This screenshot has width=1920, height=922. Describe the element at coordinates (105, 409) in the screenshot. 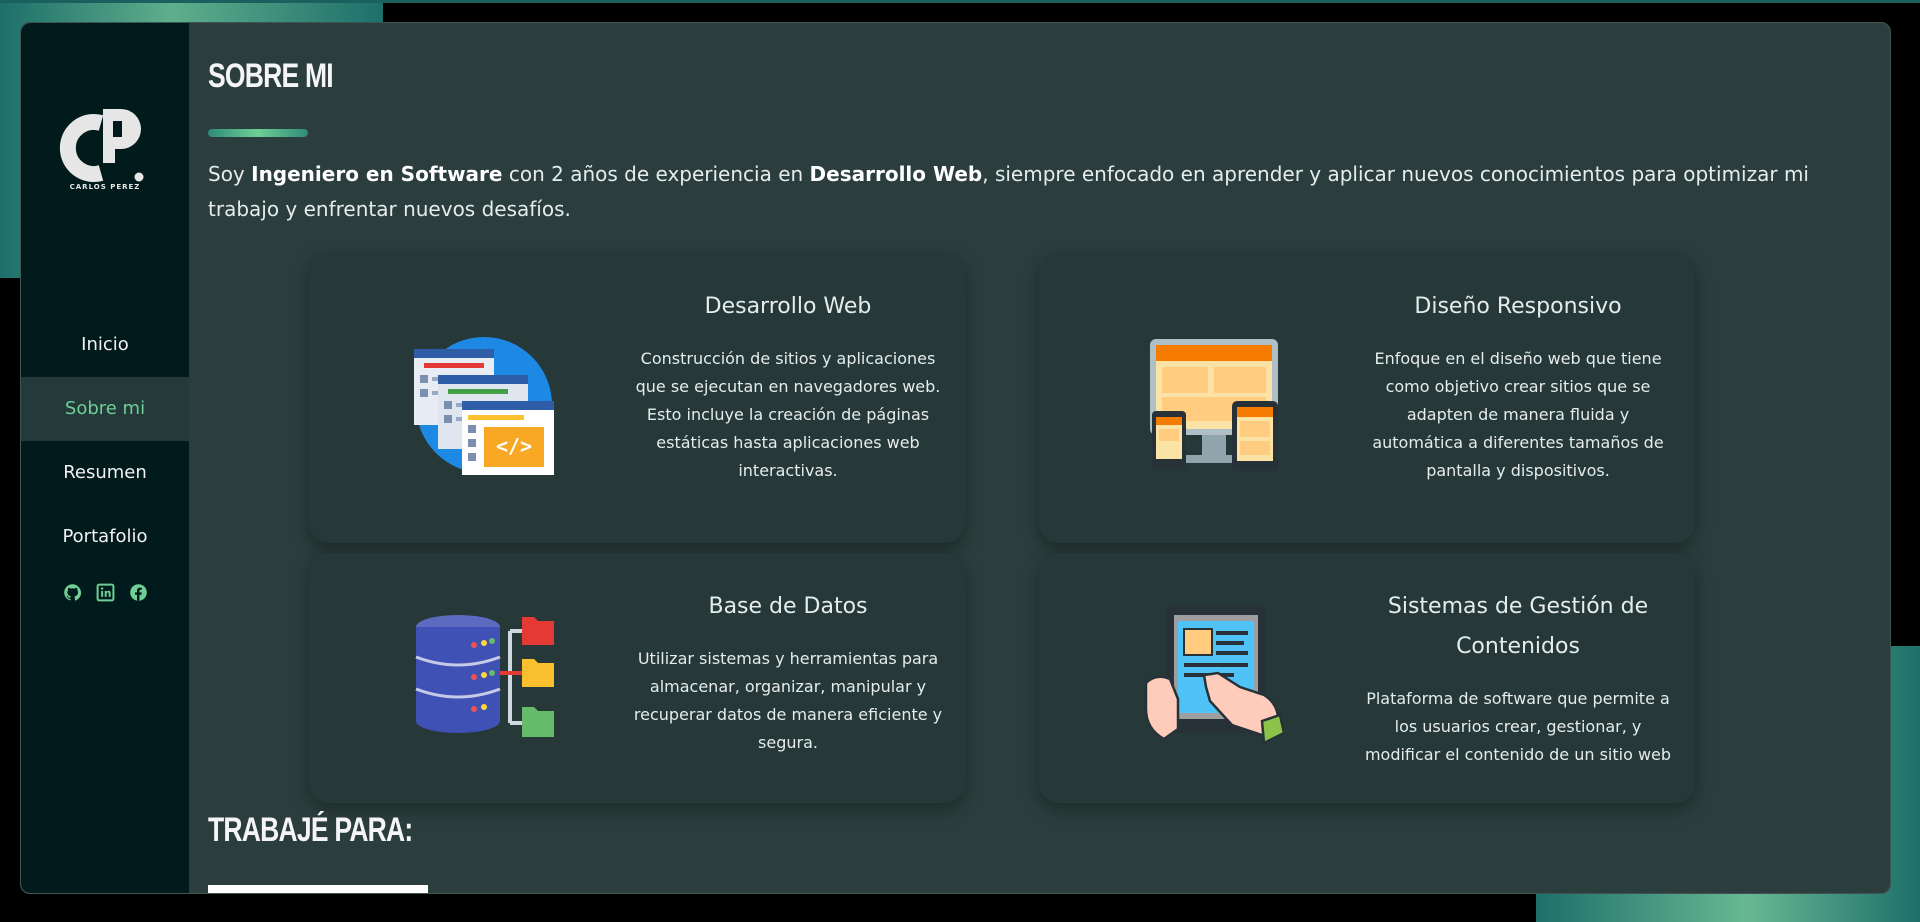

I see `nav-item-sobre-mi: Sobre mi` at that location.